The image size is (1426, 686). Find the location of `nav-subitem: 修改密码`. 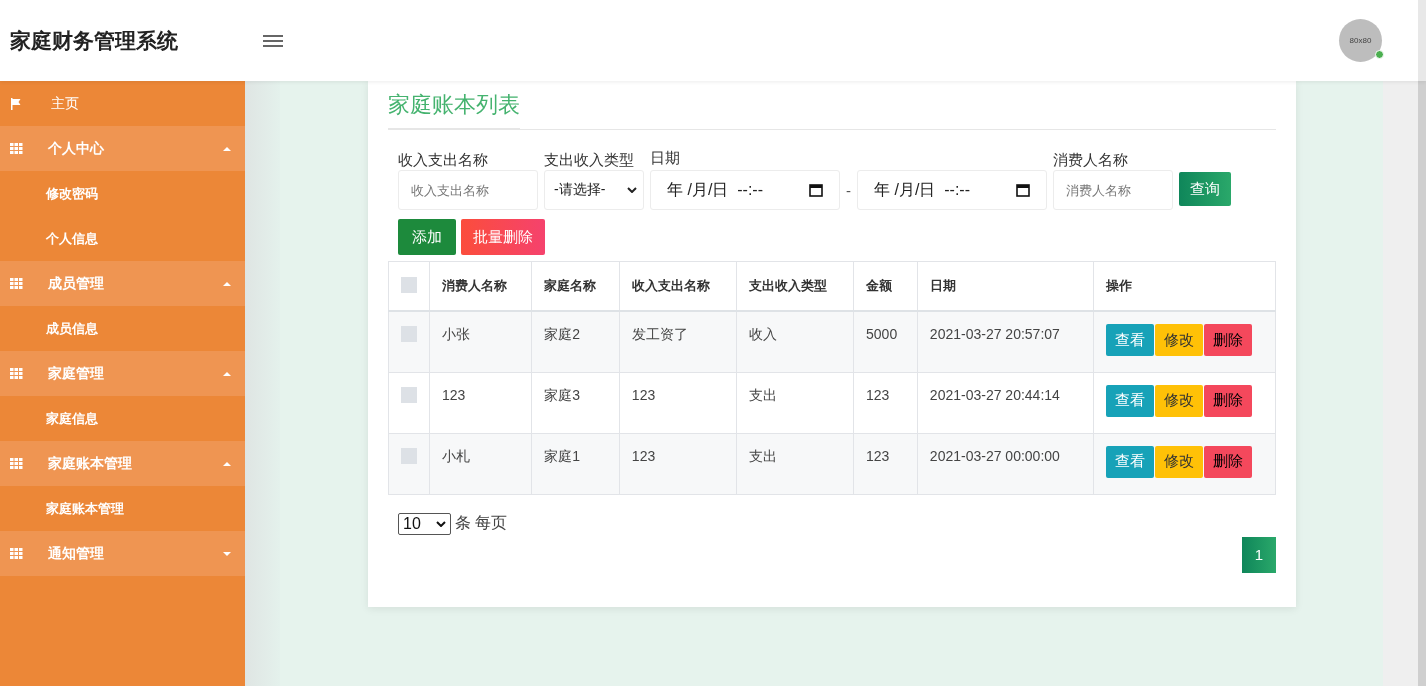

nav-subitem: 修改密码 is located at coordinates (122, 193).